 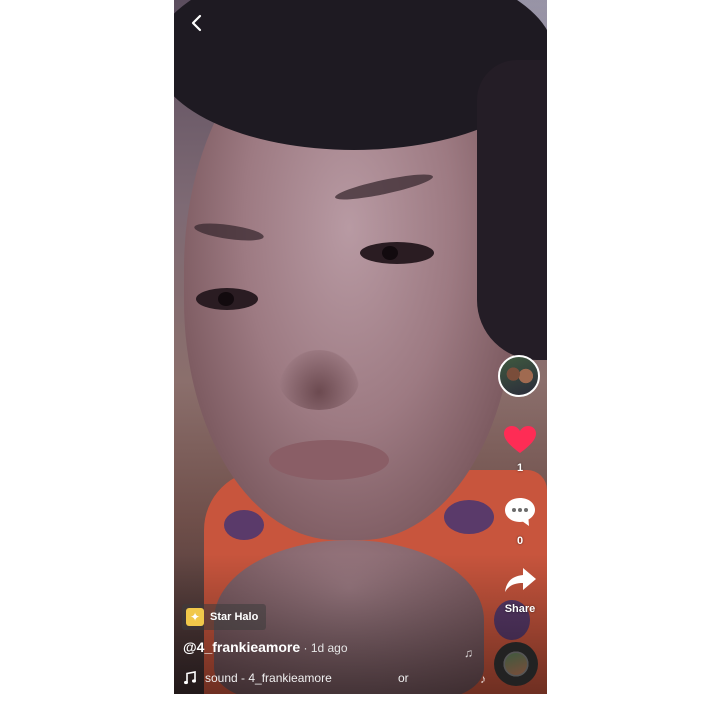 I want to click on hair-braid, so click(x=512, y=210).